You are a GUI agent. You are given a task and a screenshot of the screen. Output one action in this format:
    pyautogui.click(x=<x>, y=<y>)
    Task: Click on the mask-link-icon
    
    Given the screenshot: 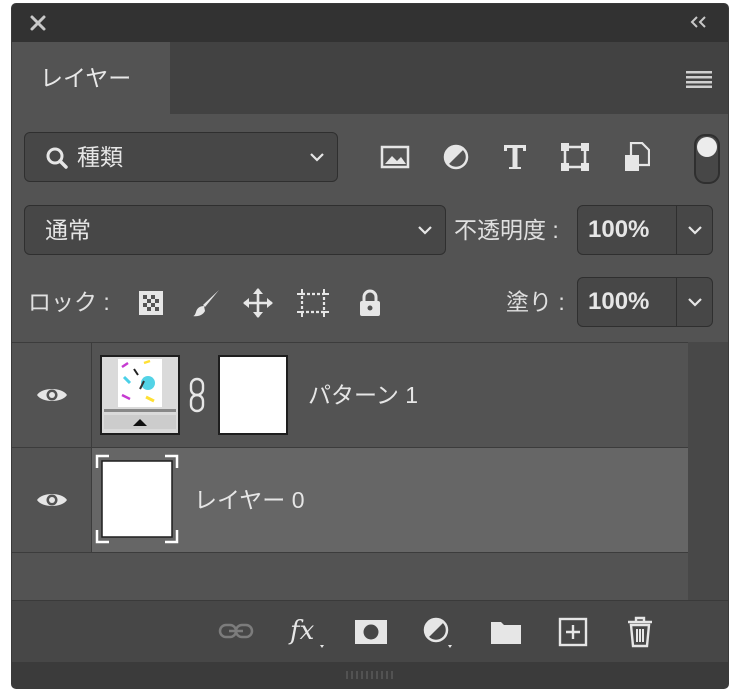 What is the action you would take?
    pyautogui.click(x=197, y=395)
    